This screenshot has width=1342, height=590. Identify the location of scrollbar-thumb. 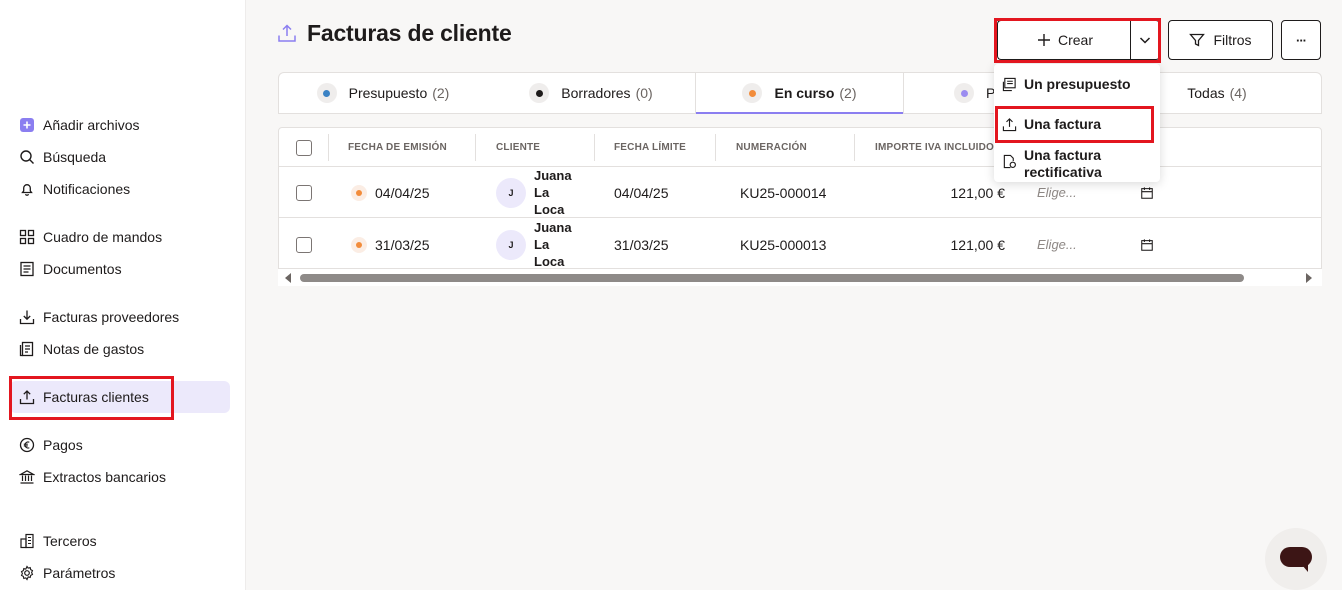
(772, 278).